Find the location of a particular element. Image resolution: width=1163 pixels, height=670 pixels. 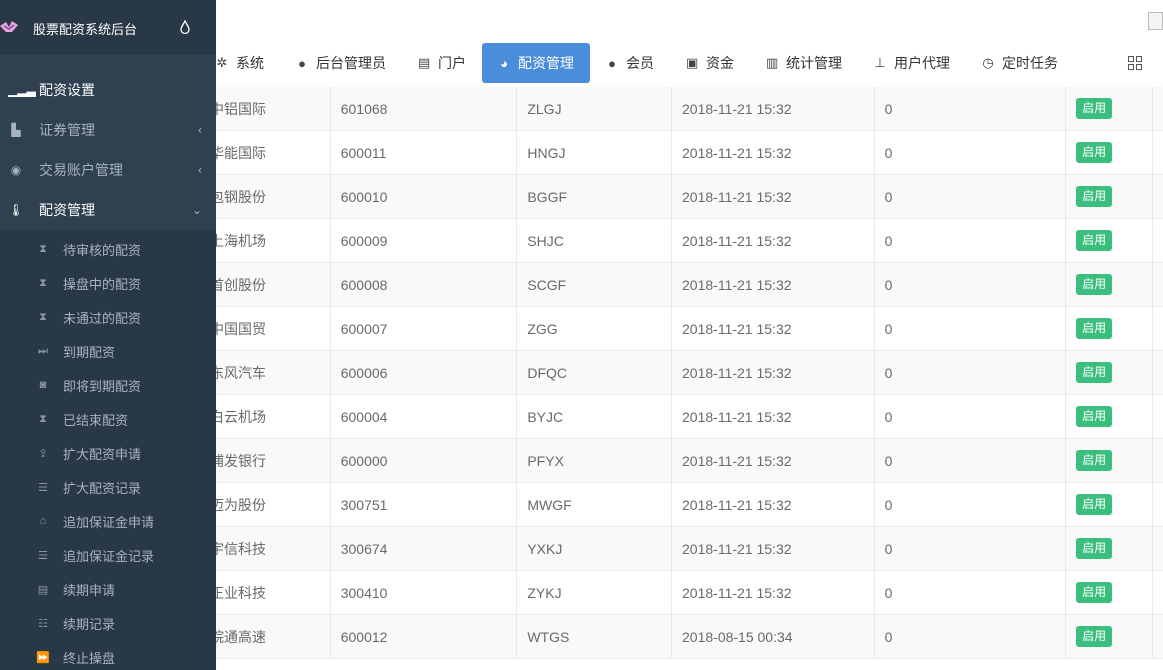

bank-icon: ⌂ is located at coordinates (43, 521).